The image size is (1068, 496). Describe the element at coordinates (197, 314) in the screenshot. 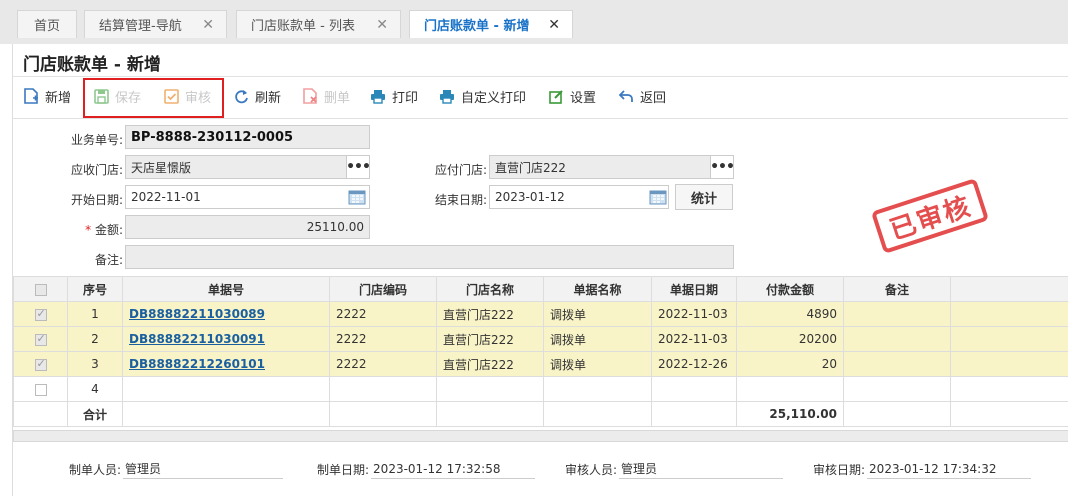

I see `doc-link: DB88882211030089` at that location.